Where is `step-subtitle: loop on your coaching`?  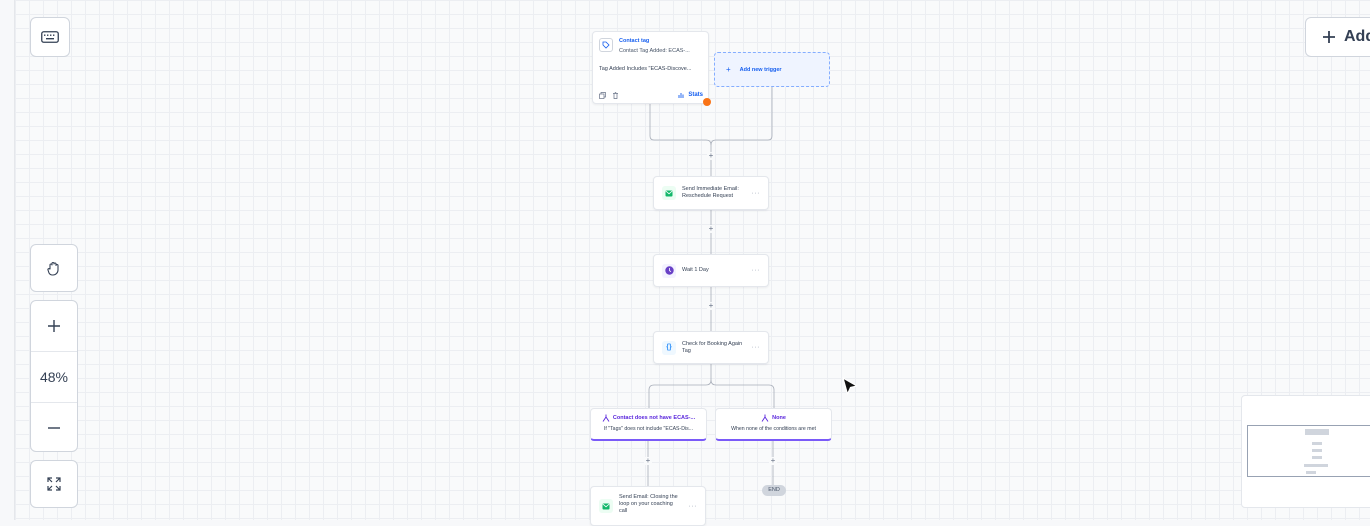
step-subtitle: loop on your coaching is located at coordinates (646, 503).